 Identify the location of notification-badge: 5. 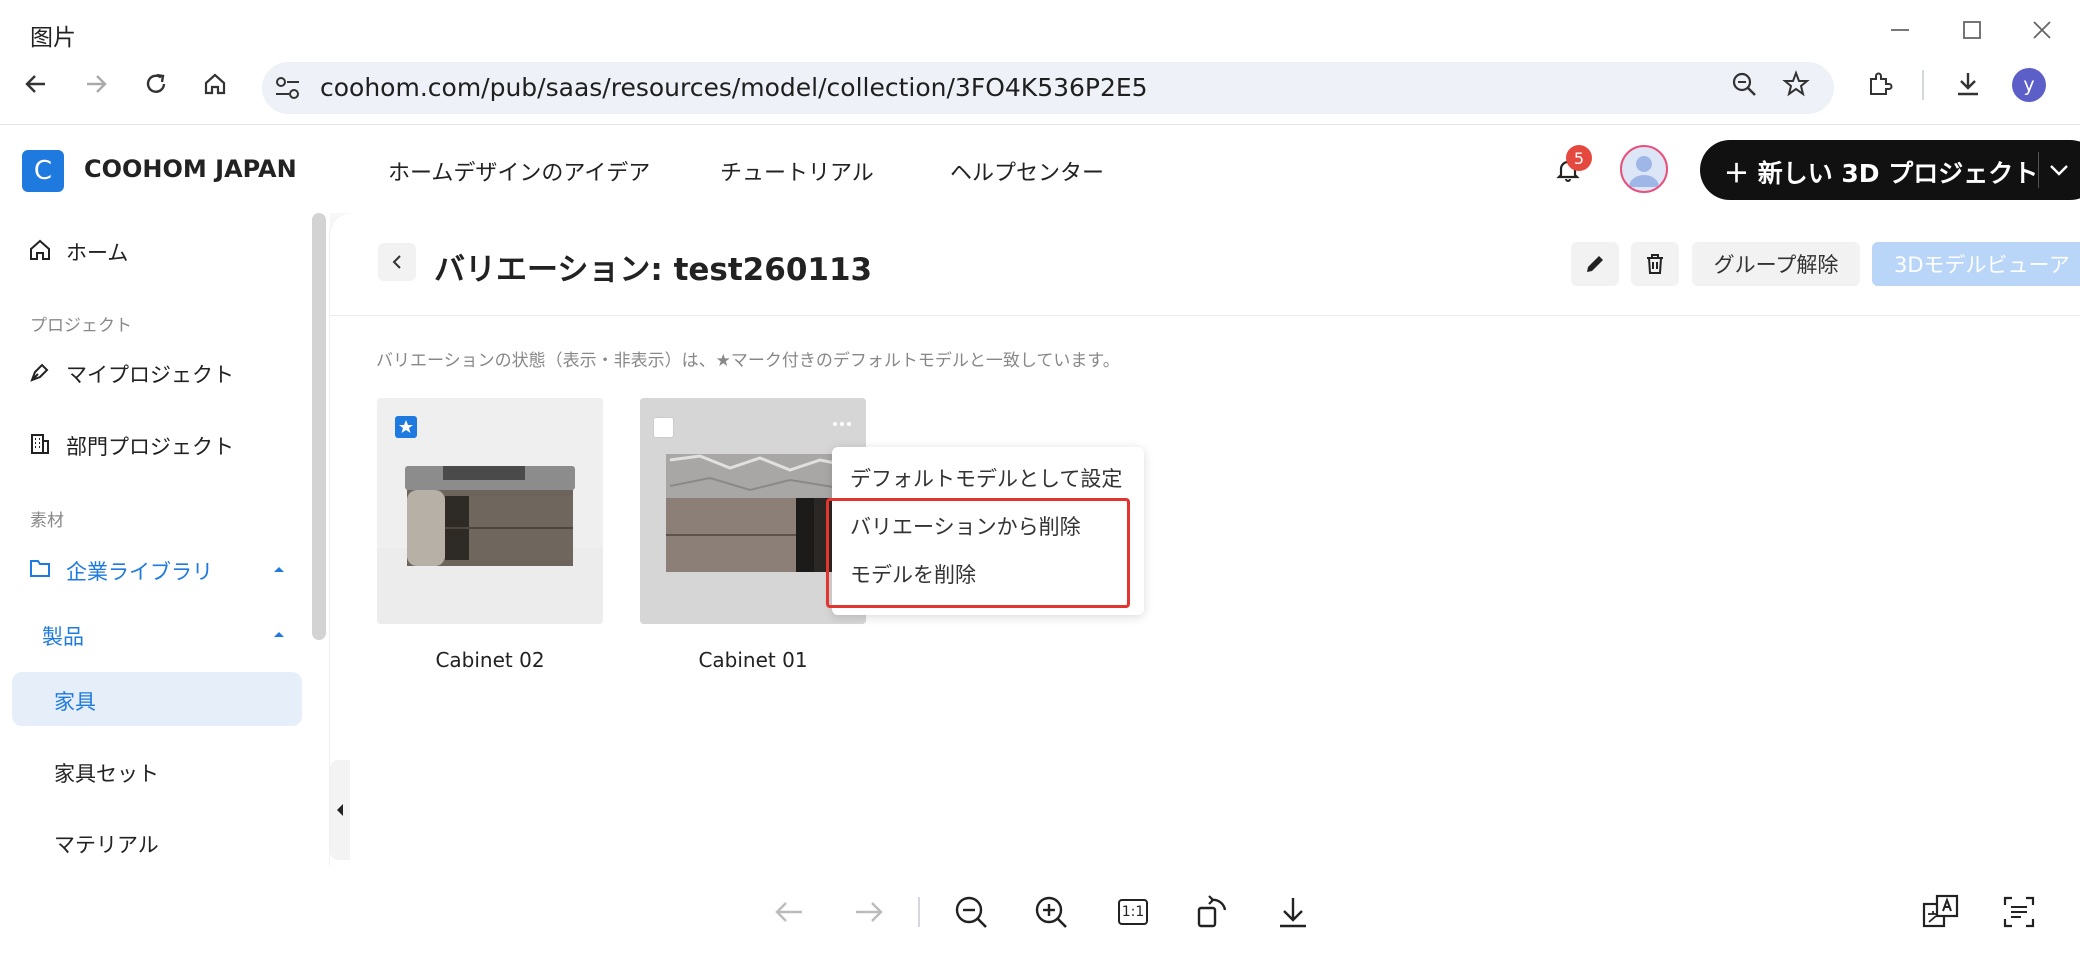
(1579, 158).